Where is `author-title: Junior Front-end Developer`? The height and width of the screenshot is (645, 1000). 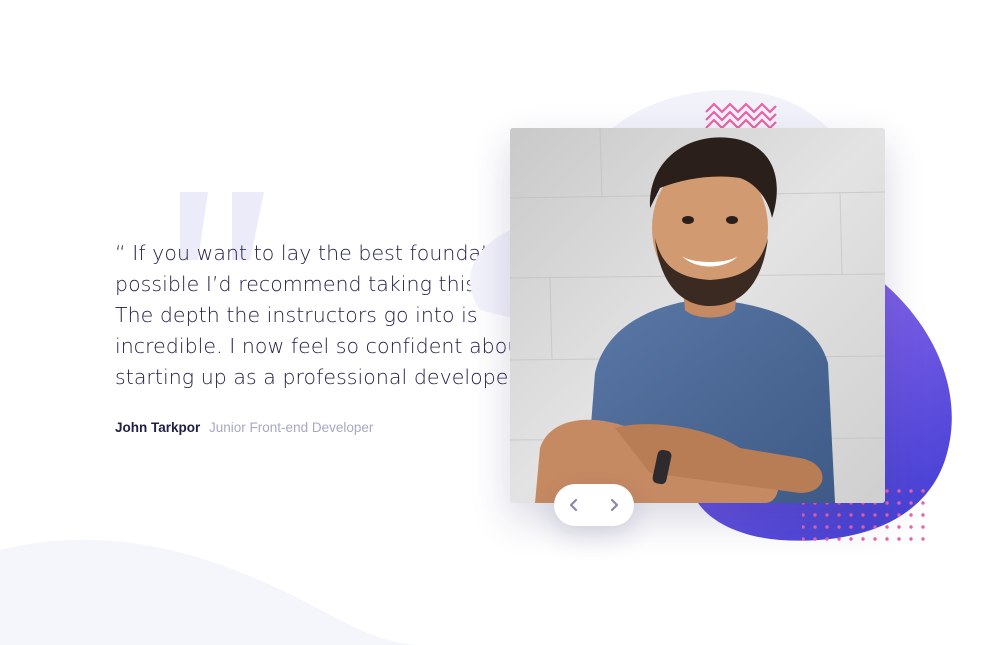 author-title: Junior Front-end Developer is located at coordinates (291, 427).